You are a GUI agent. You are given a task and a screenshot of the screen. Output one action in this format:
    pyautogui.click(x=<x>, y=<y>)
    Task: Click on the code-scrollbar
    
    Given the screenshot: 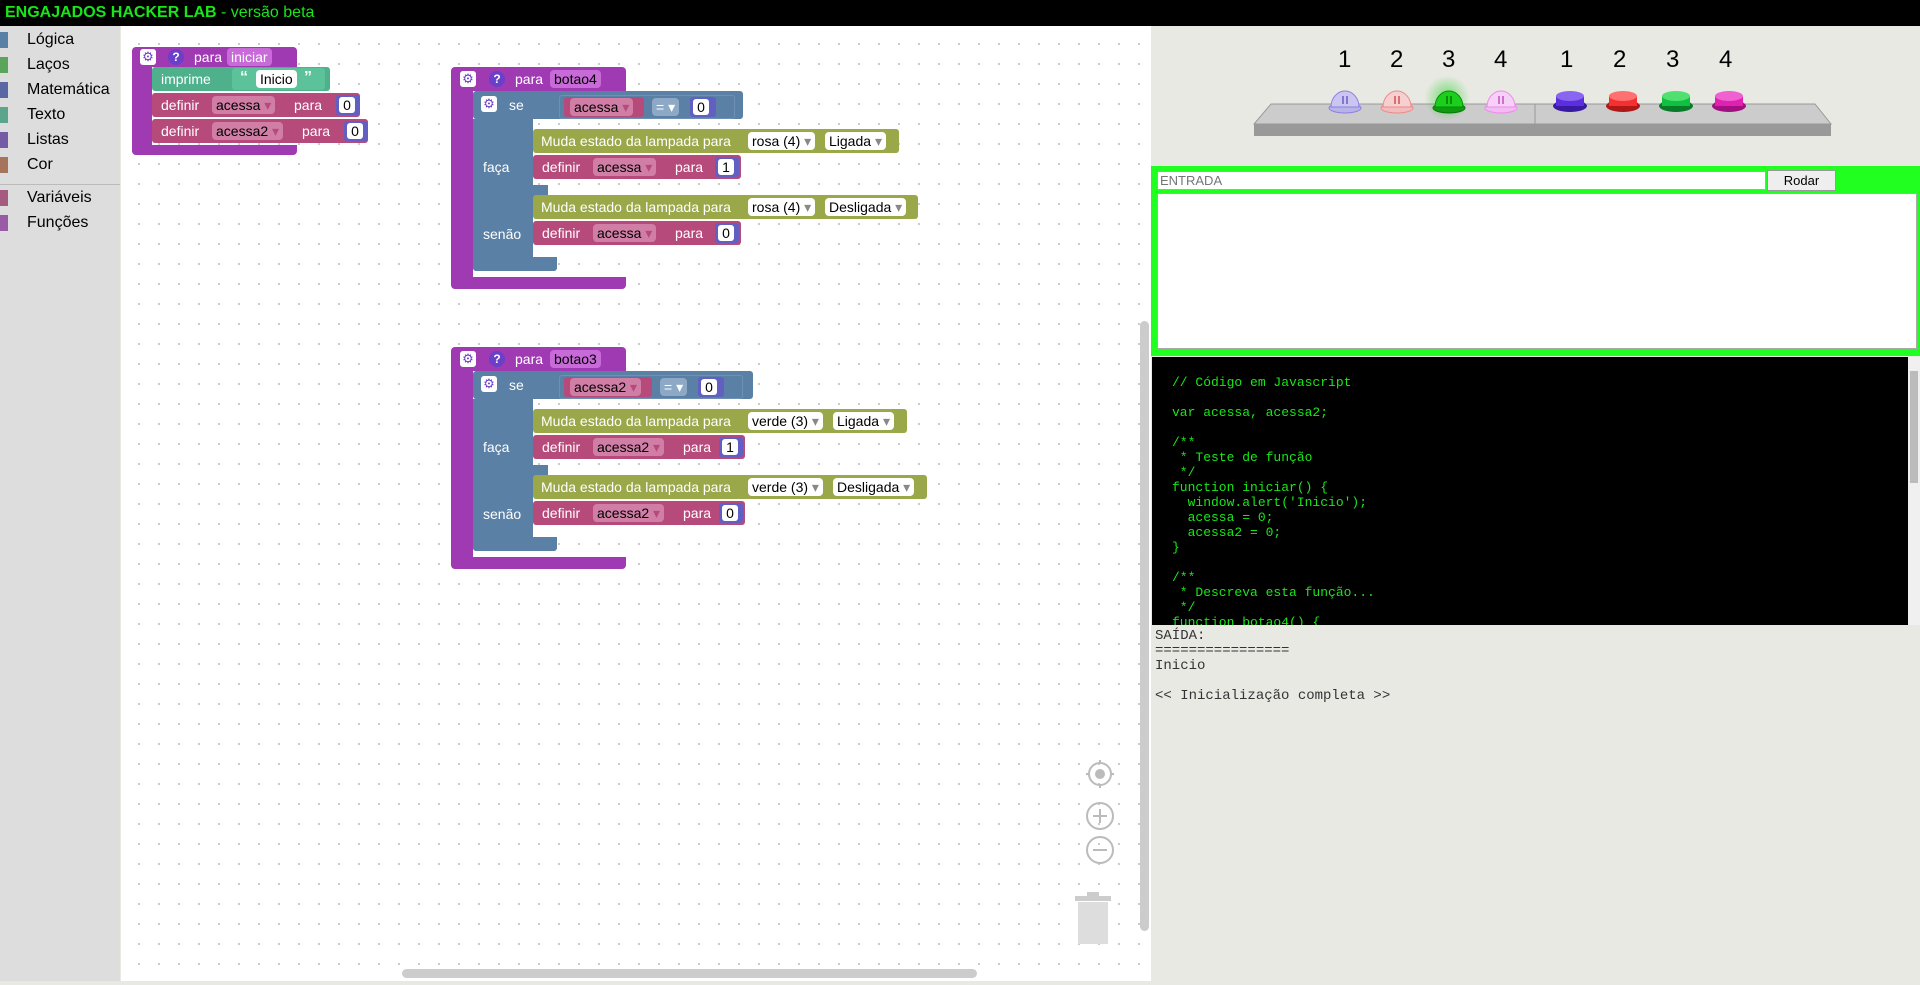 What is the action you would take?
    pyautogui.click(x=1914, y=491)
    